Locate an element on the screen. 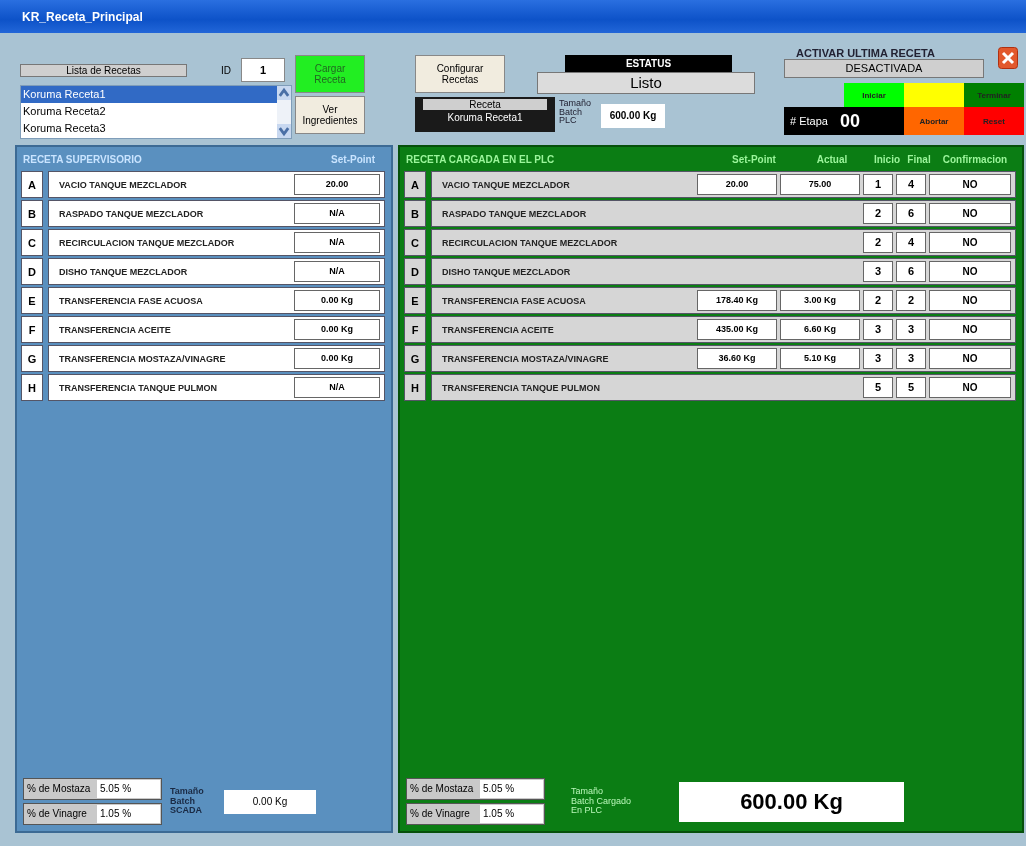  id-label: ID is located at coordinates (226, 70).